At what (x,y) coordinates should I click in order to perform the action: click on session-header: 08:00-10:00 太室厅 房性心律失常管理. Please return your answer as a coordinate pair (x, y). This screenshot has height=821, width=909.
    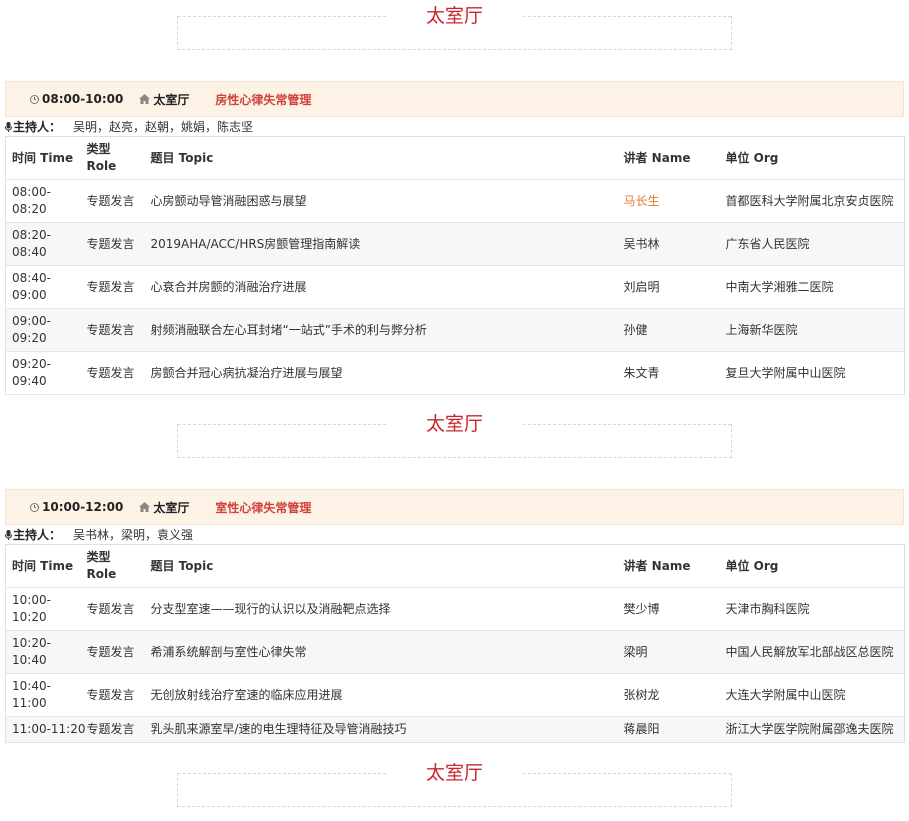
    Looking at the image, I should click on (454, 99).